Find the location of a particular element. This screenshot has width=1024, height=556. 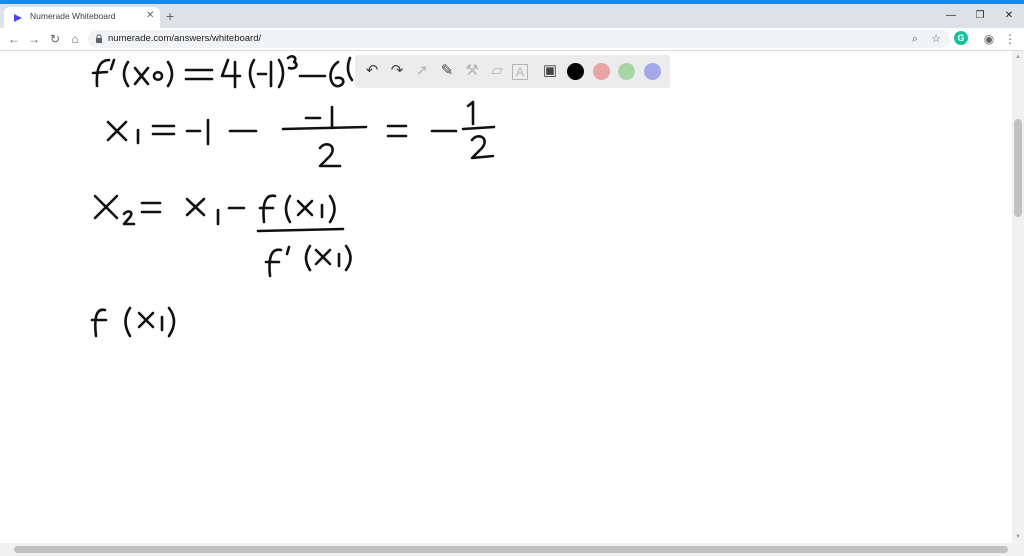

pen-icon: ✎ is located at coordinates (447, 71).